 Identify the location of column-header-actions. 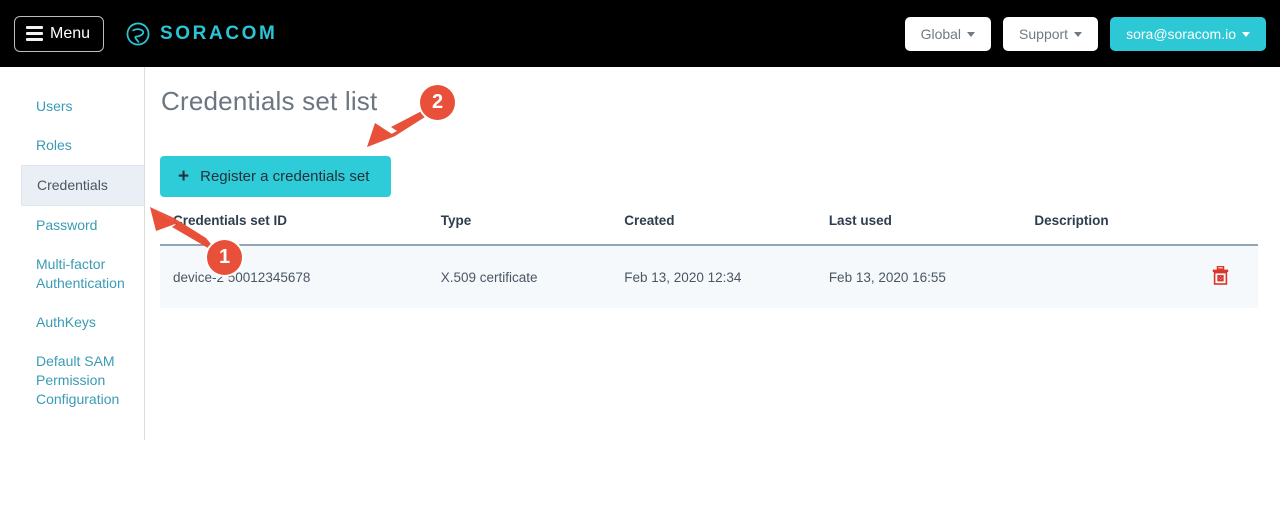
(1220, 229).